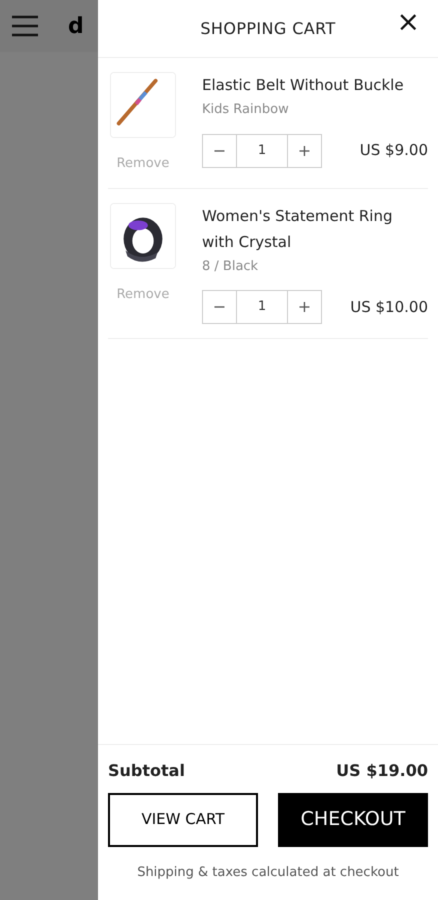 Image resolution: width=438 pixels, height=900 pixels. I want to click on close-button: ×, so click(408, 22).